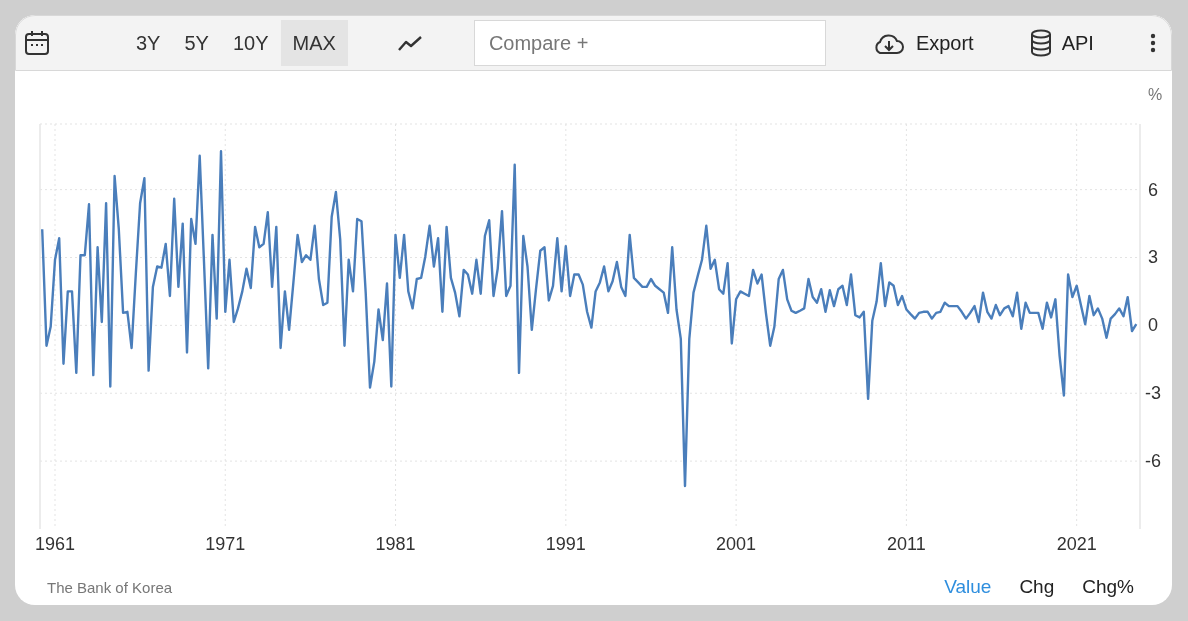 This screenshot has width=1188, height=621. What do you see at coordinates (250, 43) in the screenshot?
I see `range-button: 10Y` at bounding box center [250, 43].